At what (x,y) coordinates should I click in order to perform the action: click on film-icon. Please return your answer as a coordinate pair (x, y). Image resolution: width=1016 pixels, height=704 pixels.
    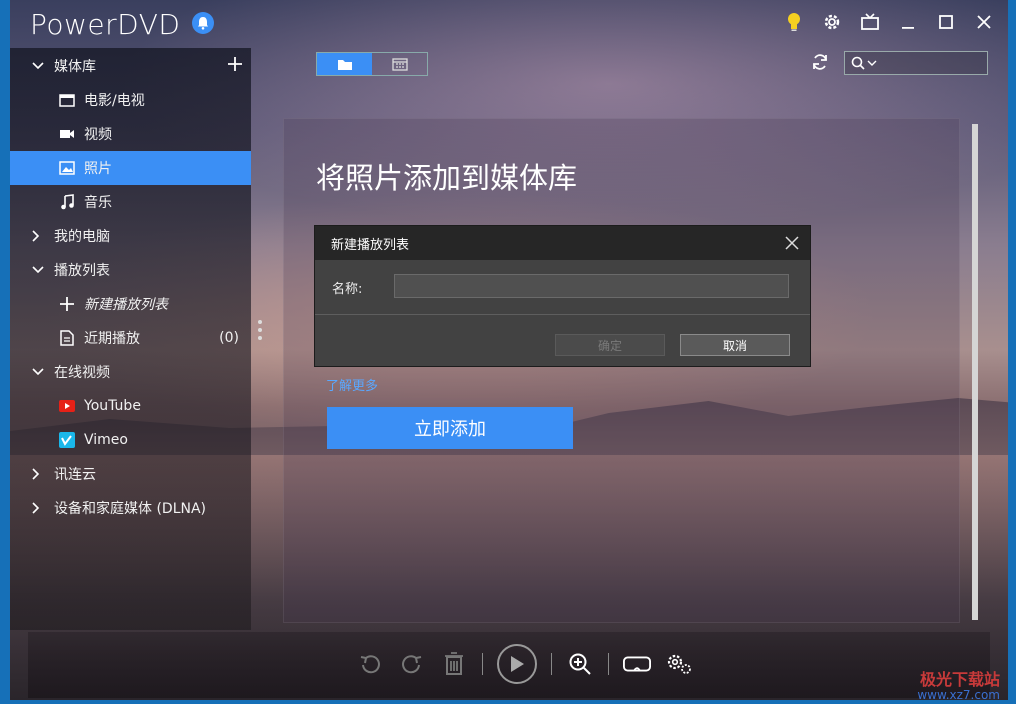
    Looking at the image, I should click on (67, 100).